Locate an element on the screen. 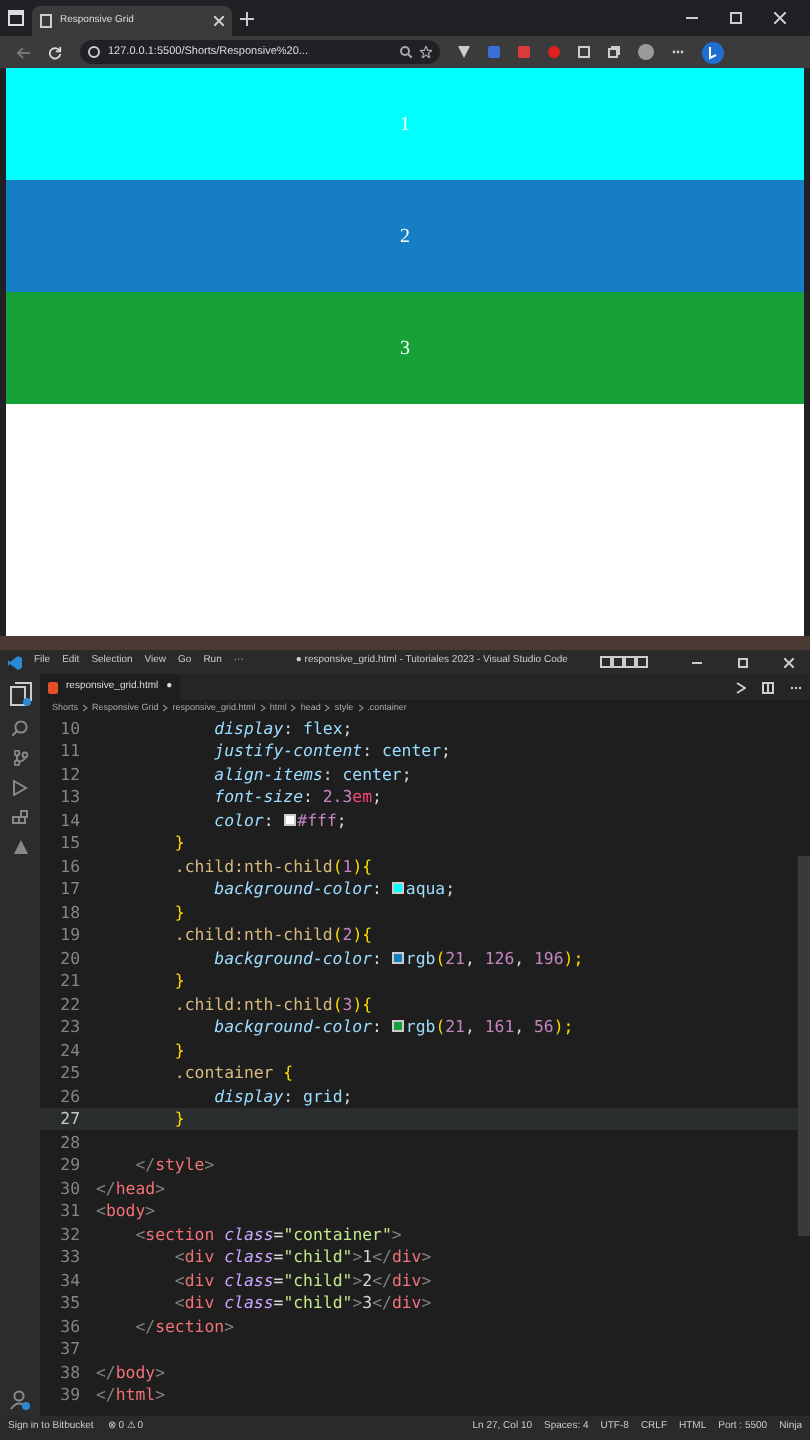  code-line: </section> is located at coordinates (184, 1325).